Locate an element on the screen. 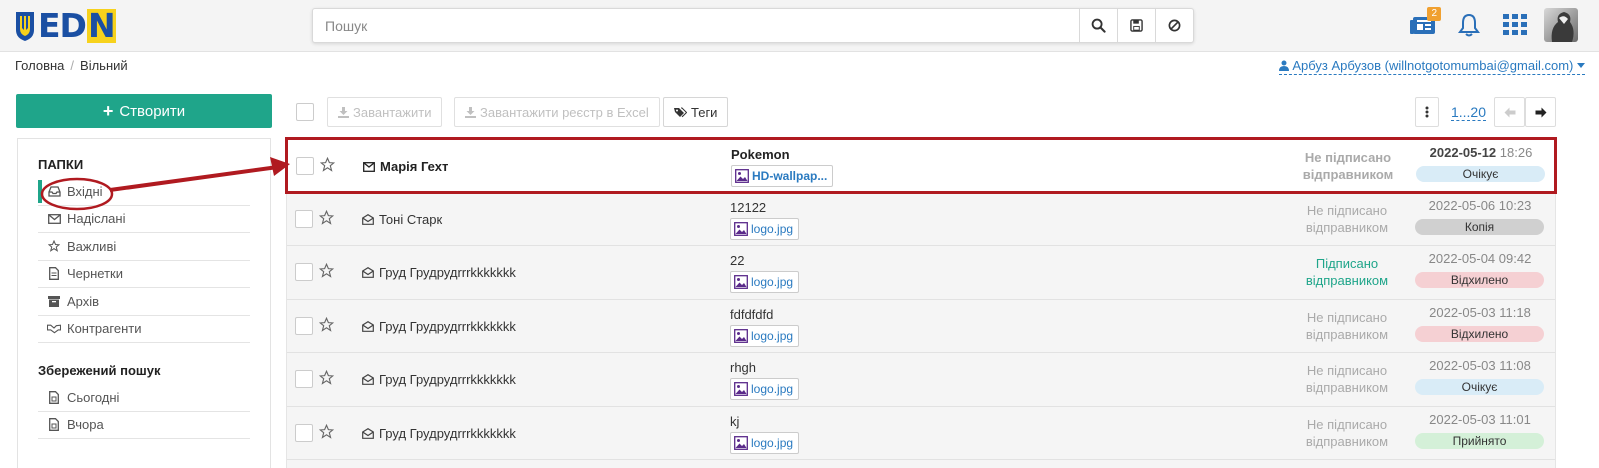  date-value: 2022-05-04 is located at coordinates (1462, 258).